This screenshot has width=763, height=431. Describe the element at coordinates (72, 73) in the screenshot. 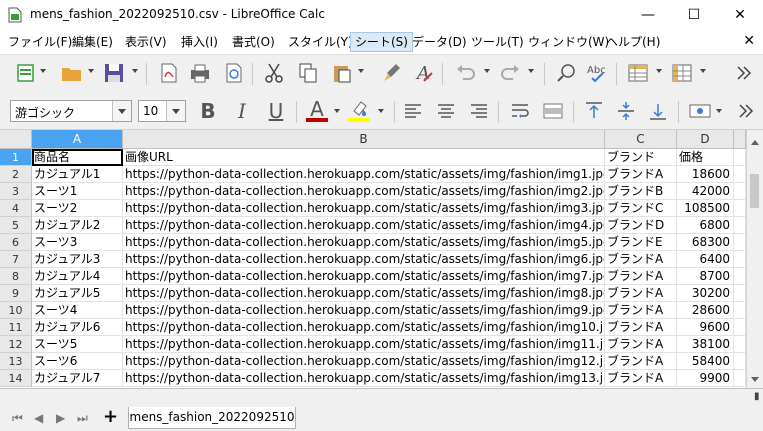

I see `open-folder-icon` at that location.